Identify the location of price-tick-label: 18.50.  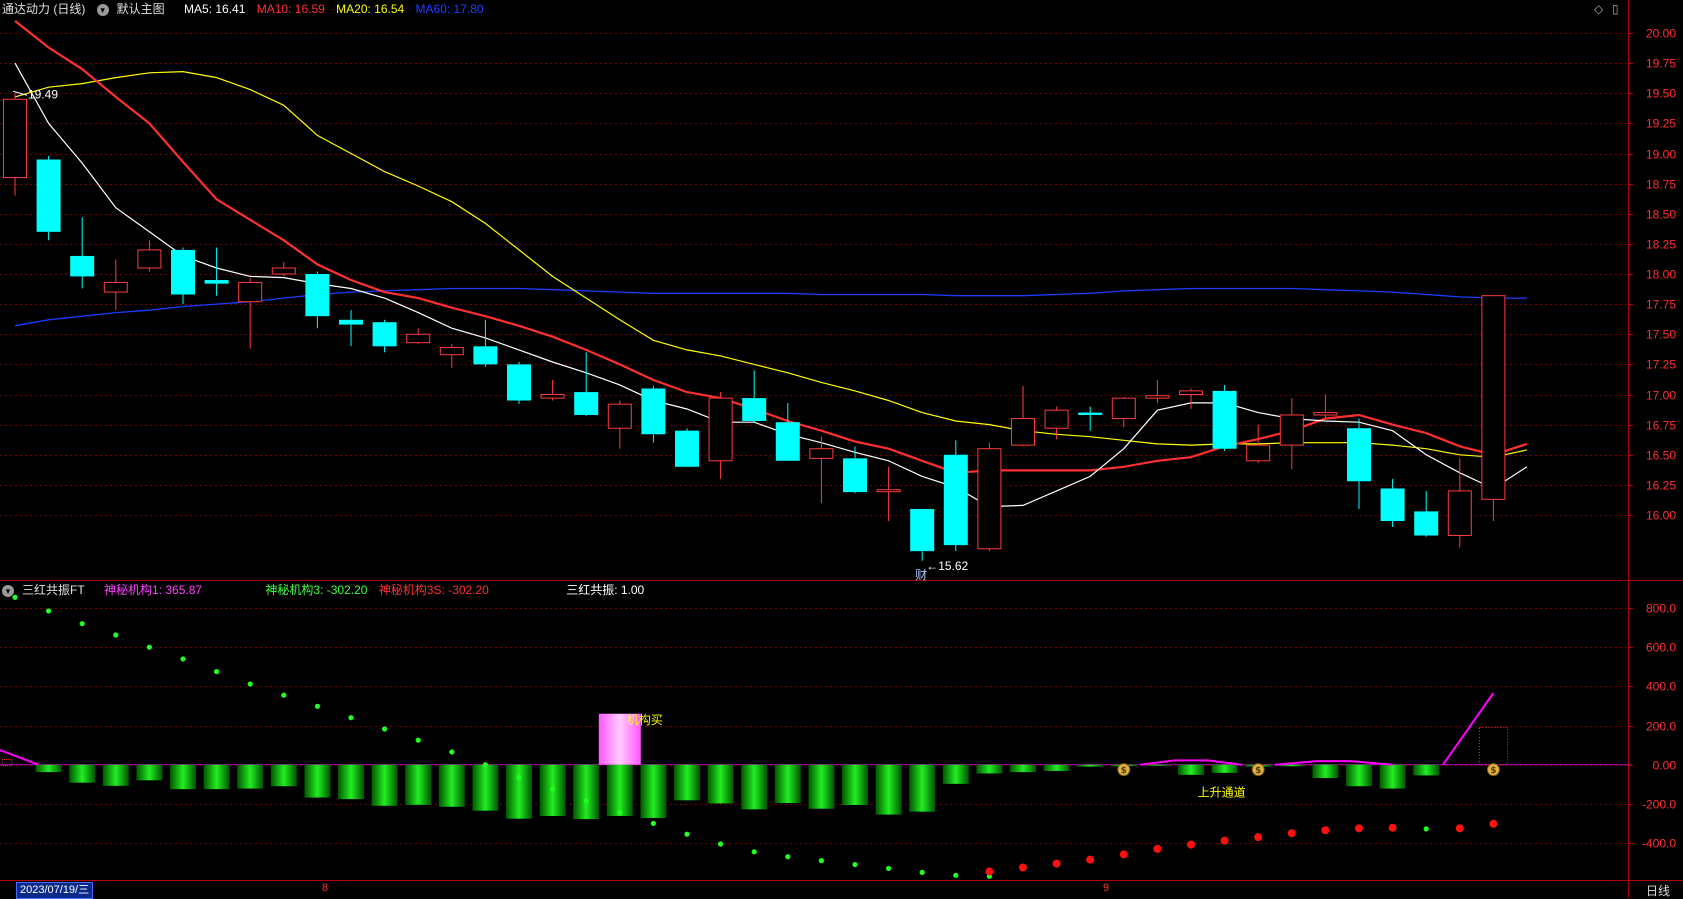
(1661, 215).